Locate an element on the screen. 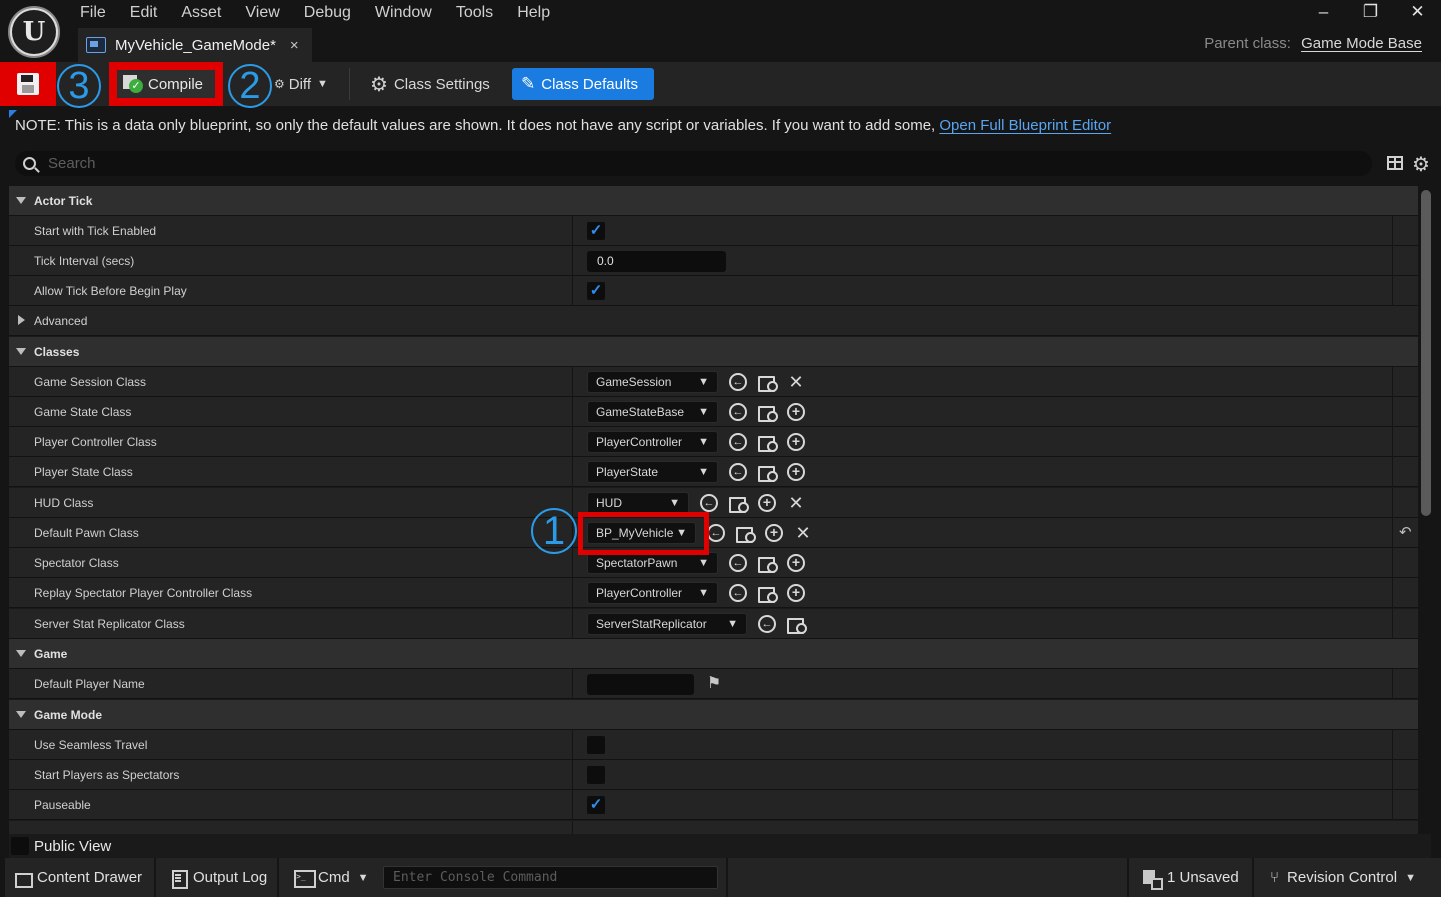 The height and width of the screenshot is (897, 1441). category-game: Game is located at coordinates (713, 654).